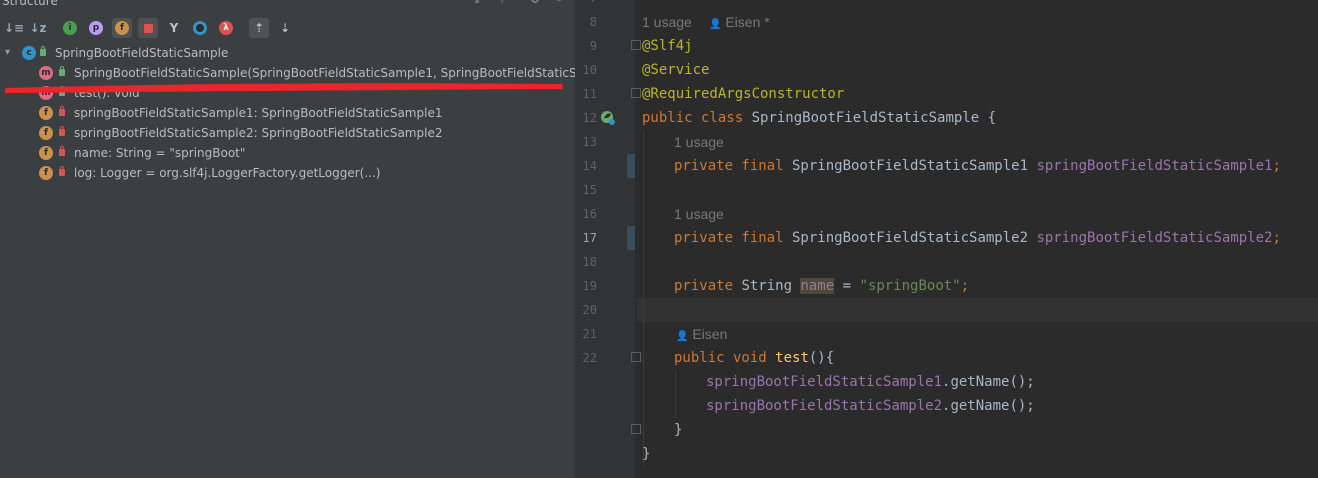  I want to click on author-hint: 👤 Eisen *, so click(739, 22).